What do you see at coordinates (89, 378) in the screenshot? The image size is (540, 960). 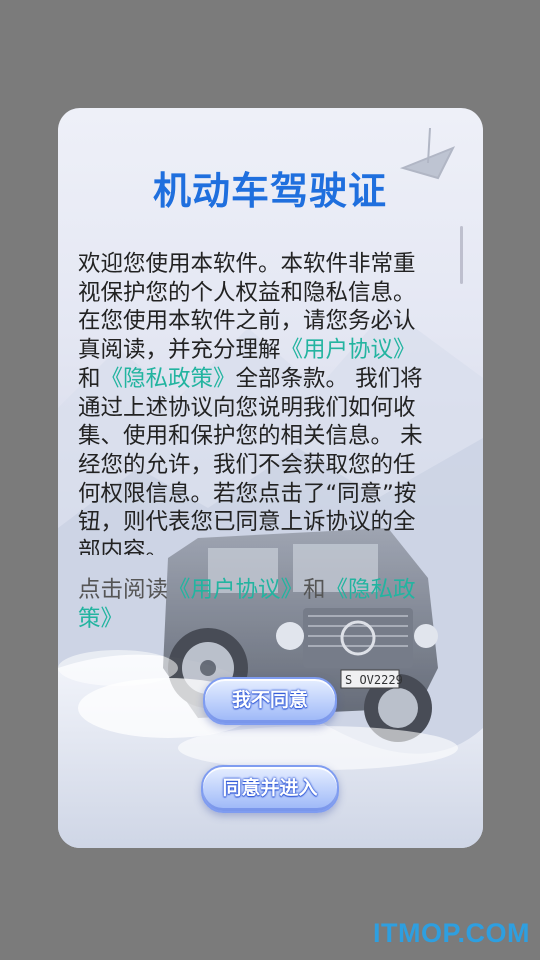 I see `body-line: 和` at bounding box center [89, 378].